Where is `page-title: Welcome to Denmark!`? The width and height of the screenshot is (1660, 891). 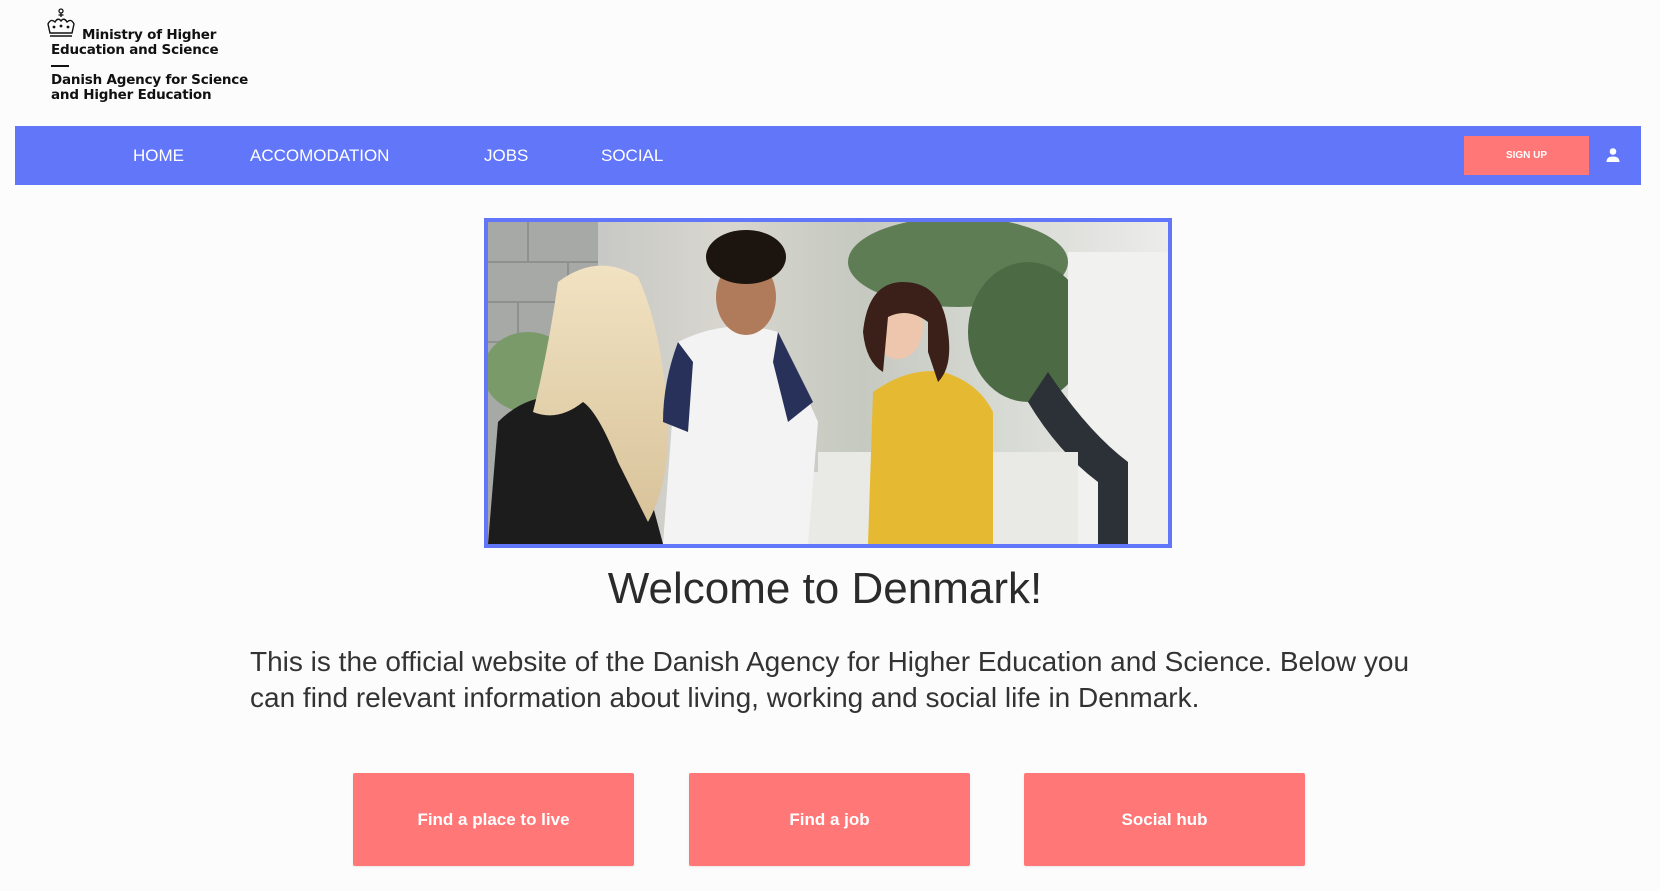
page-title: Welcome to Denmark! is located at coordinates (825, 588).